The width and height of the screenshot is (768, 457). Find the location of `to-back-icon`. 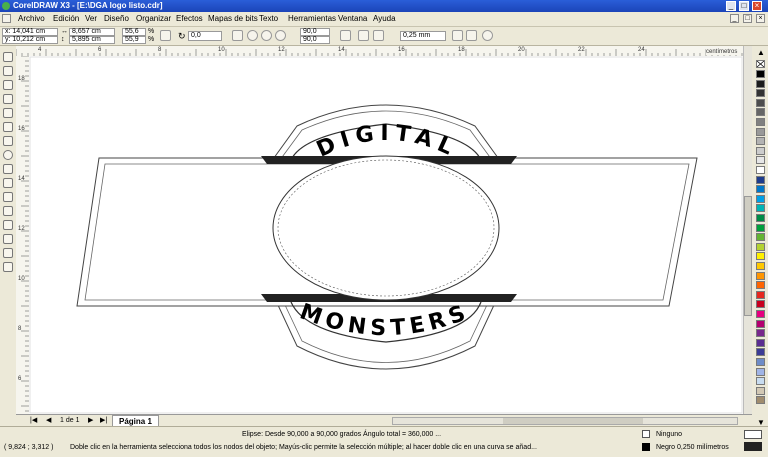

to-back-icon is located at coordinates (471, 35).